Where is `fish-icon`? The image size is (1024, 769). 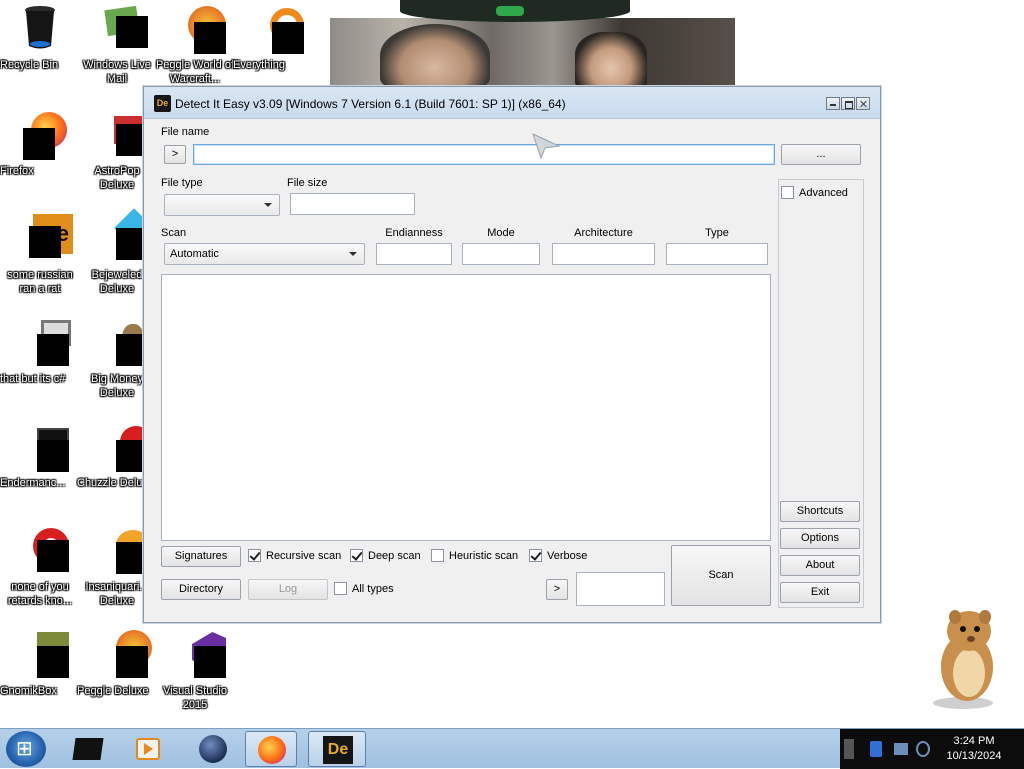 fish-icon is located at coordinates (125, 551).